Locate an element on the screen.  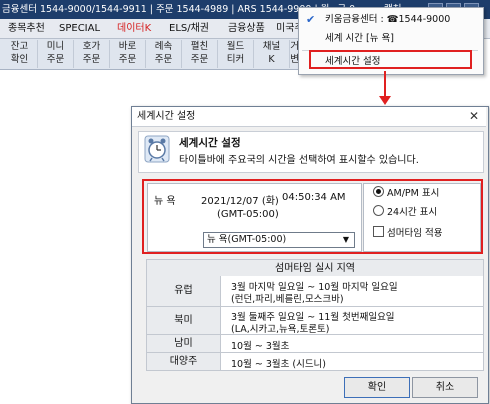
city-select: 뉴 욕(GMT-05:00) ▼ is located at coordinates (279, 240).